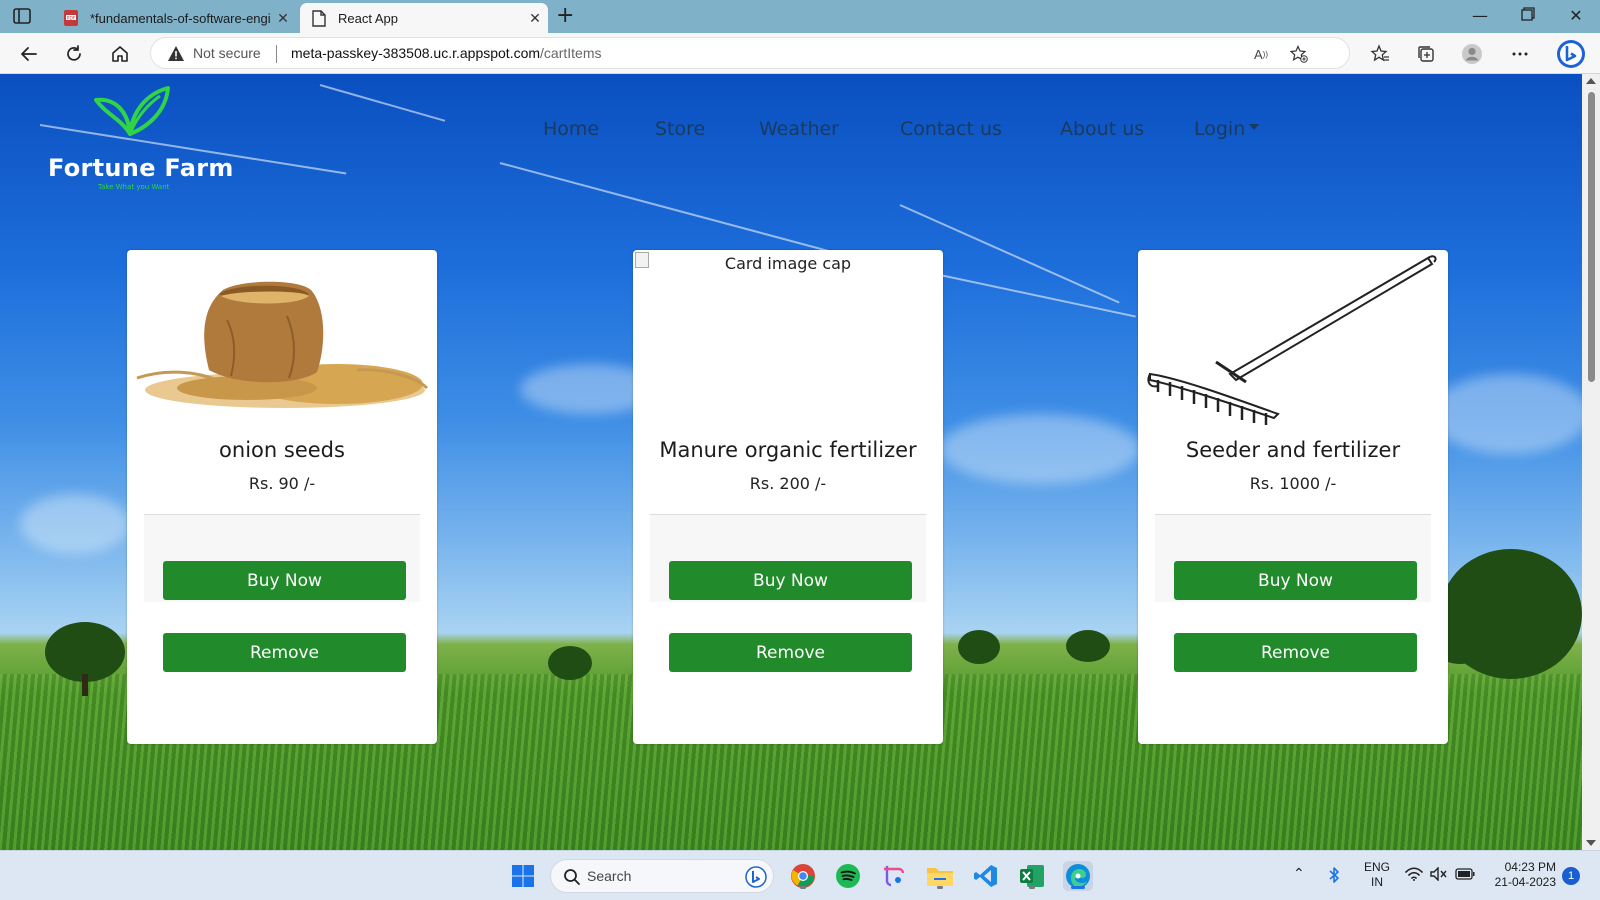 Image resolution: width=1600 pixels, height=900 pixels. Describe the element at coordinates (894, 876) in the screenshot. I see `snipping-tool-icon` at that location.